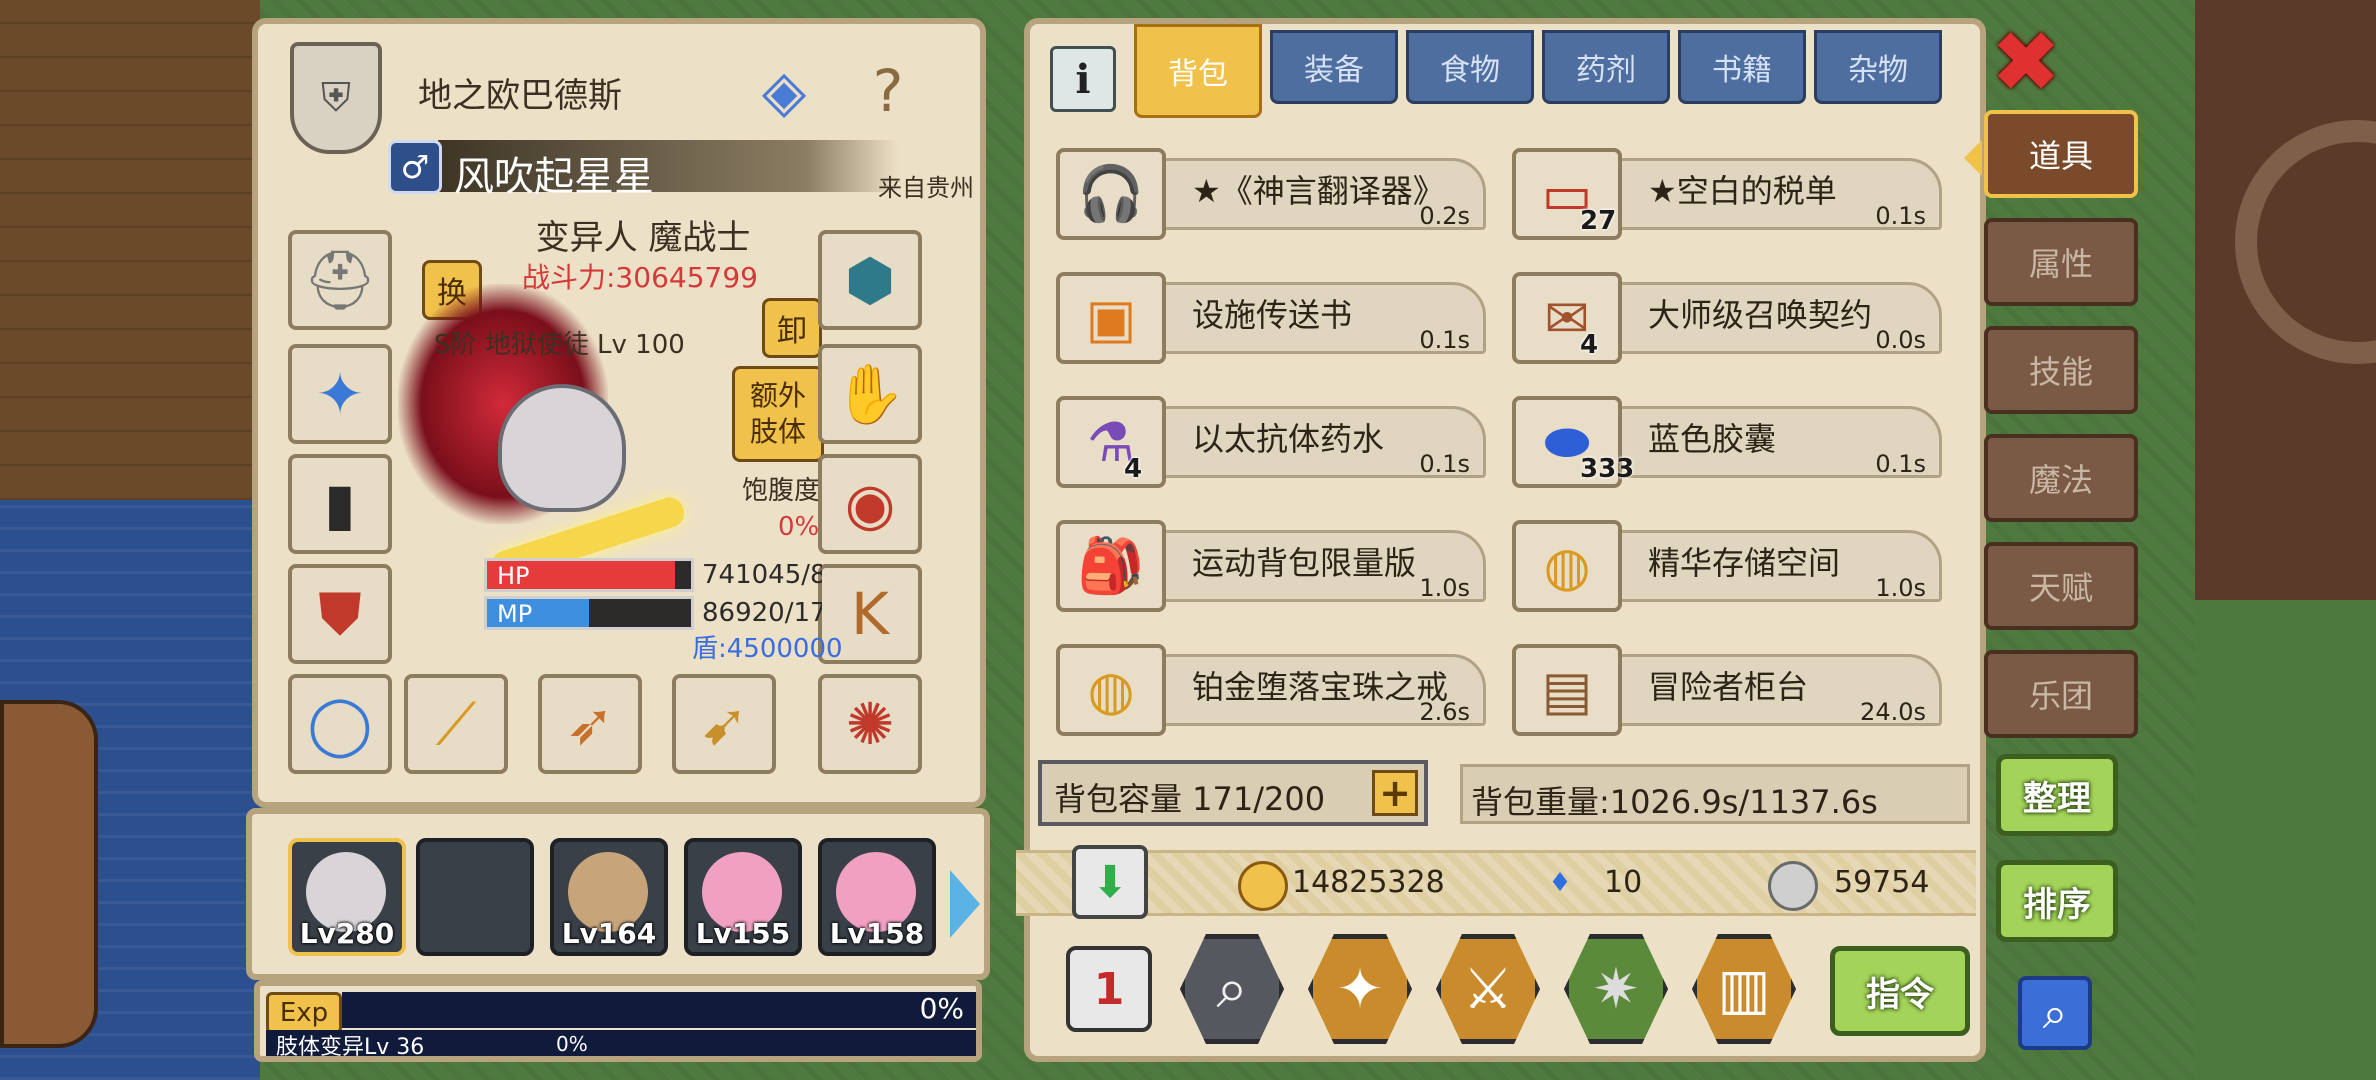  I want to click on party-member-1: Lv280, so click(347, 897).